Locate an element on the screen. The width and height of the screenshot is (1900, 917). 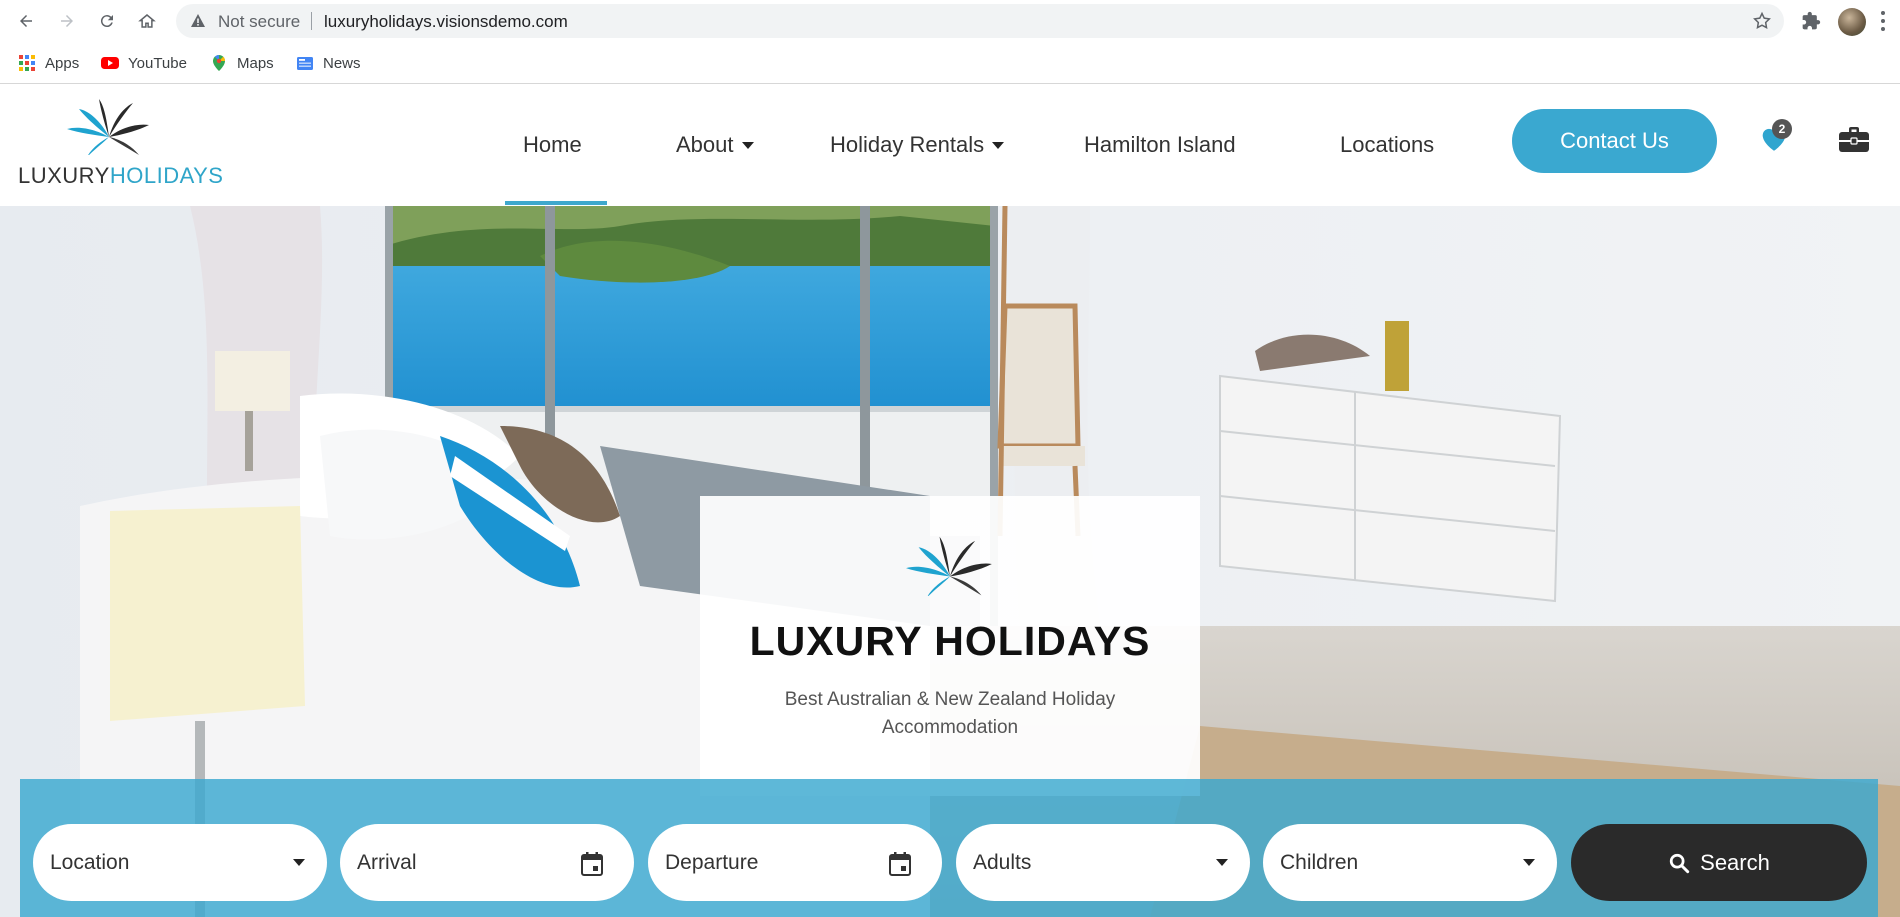
departure-date-field: Departure is located at coordinates (795, 862).